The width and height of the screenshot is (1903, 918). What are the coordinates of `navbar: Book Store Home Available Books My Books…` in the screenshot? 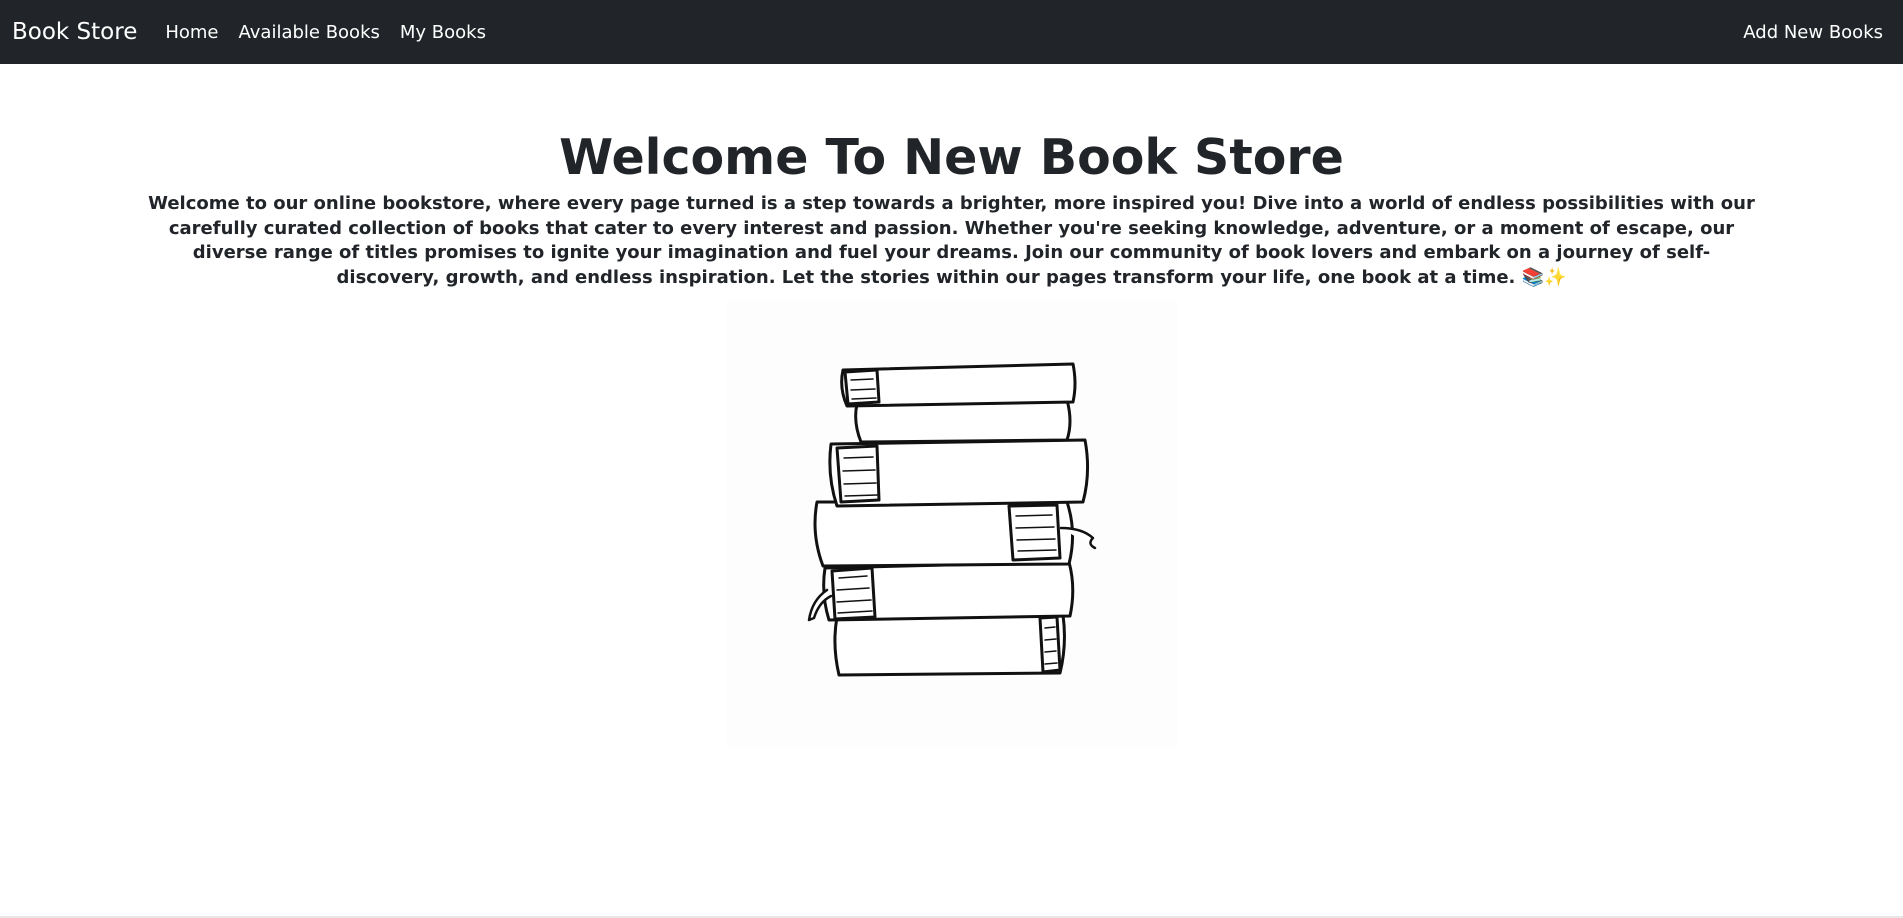 It's located at (951, 32).